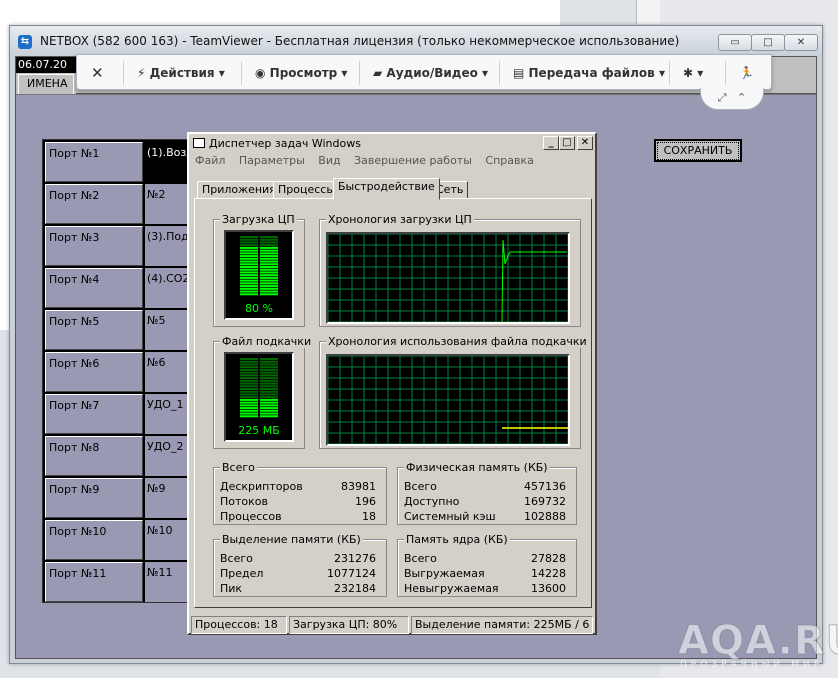 This screenshot has width=838, height=678. Describe the element at coordinates (768, 42) in the screenshot. I see `maximize-button: □` at that location.